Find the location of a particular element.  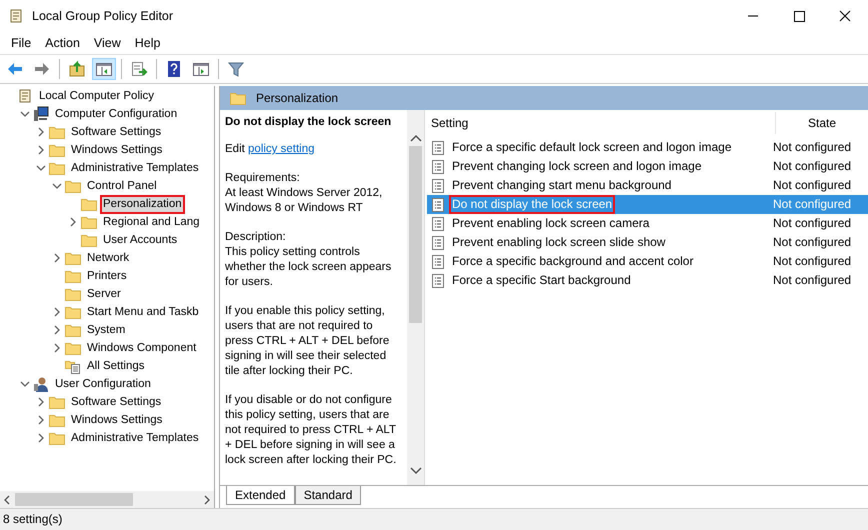

tree-item: Network is located at coordinates (108, 258).